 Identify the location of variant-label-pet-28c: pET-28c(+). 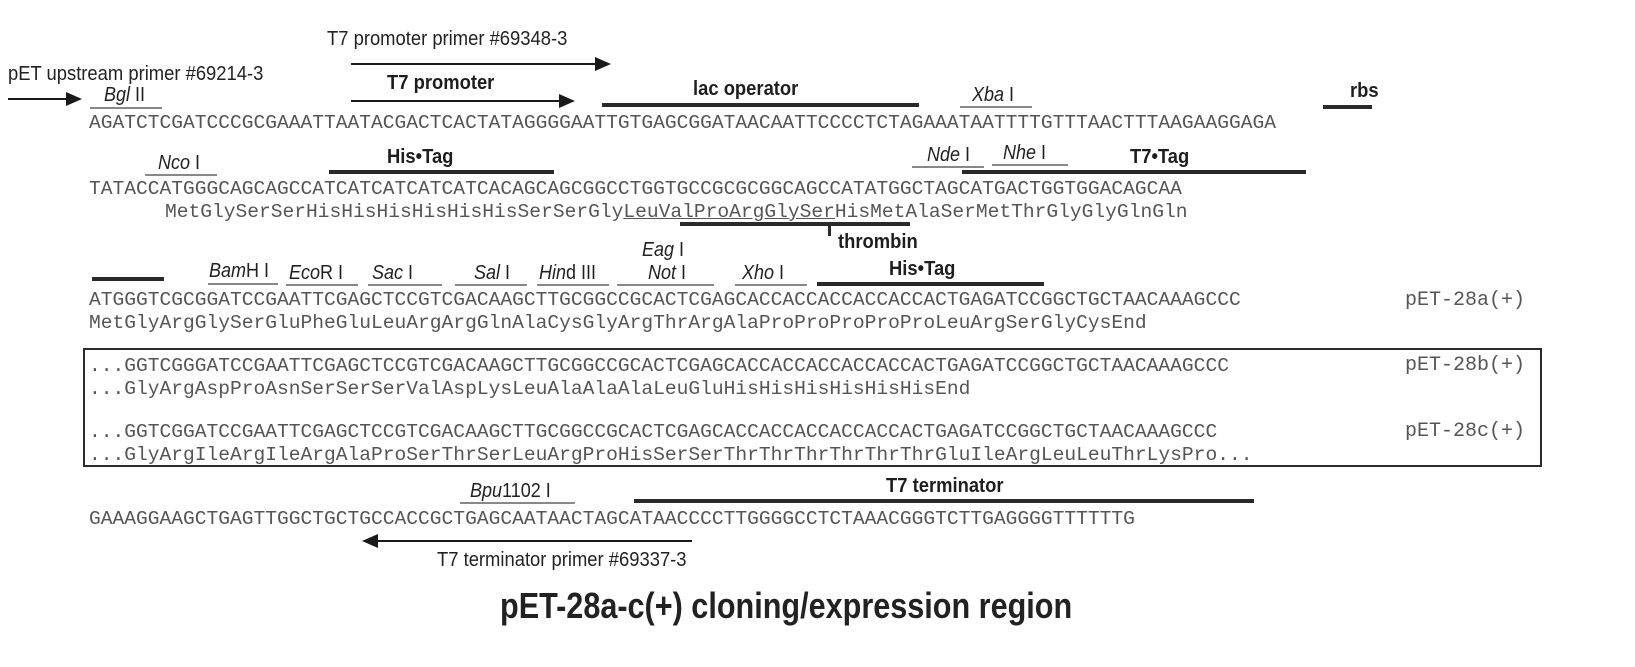
(1465, 431).